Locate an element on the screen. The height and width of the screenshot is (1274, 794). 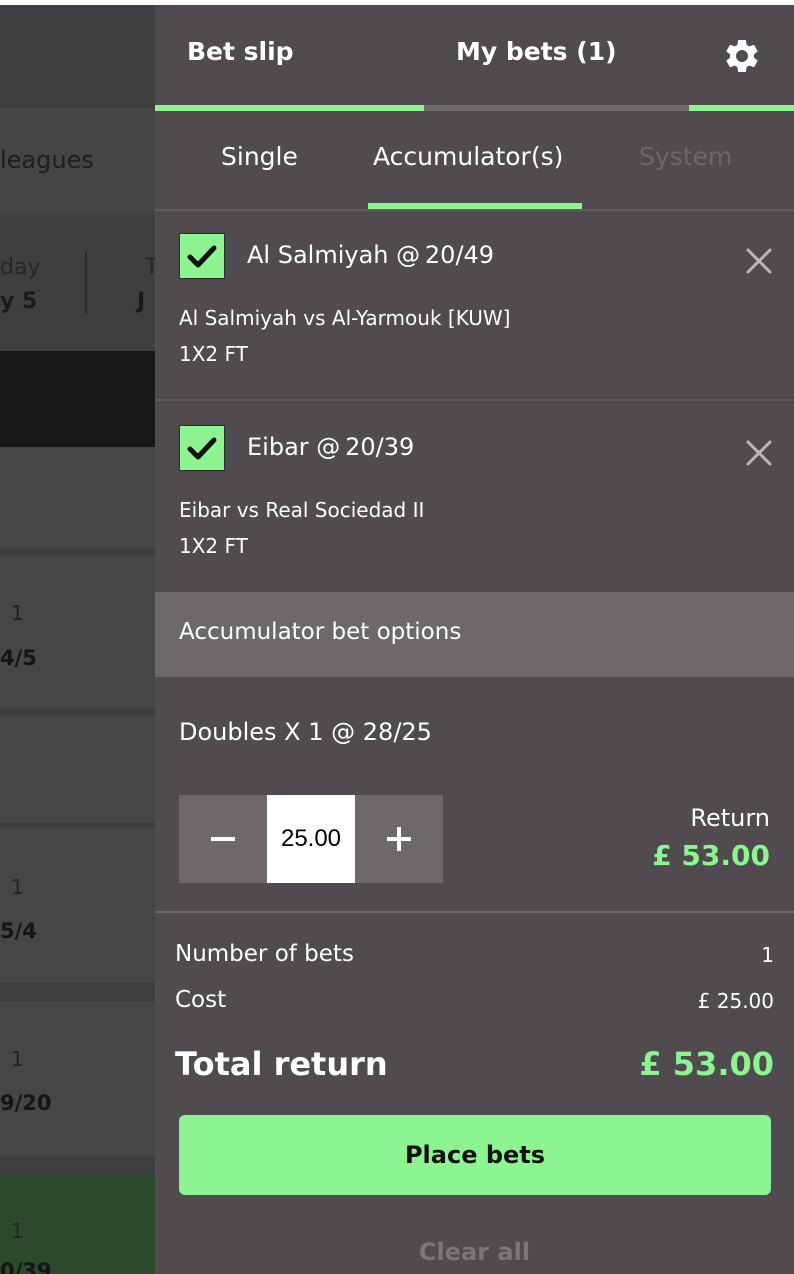
tab-accumulator: Accumulator(s) is located at coordinates (468, 156).